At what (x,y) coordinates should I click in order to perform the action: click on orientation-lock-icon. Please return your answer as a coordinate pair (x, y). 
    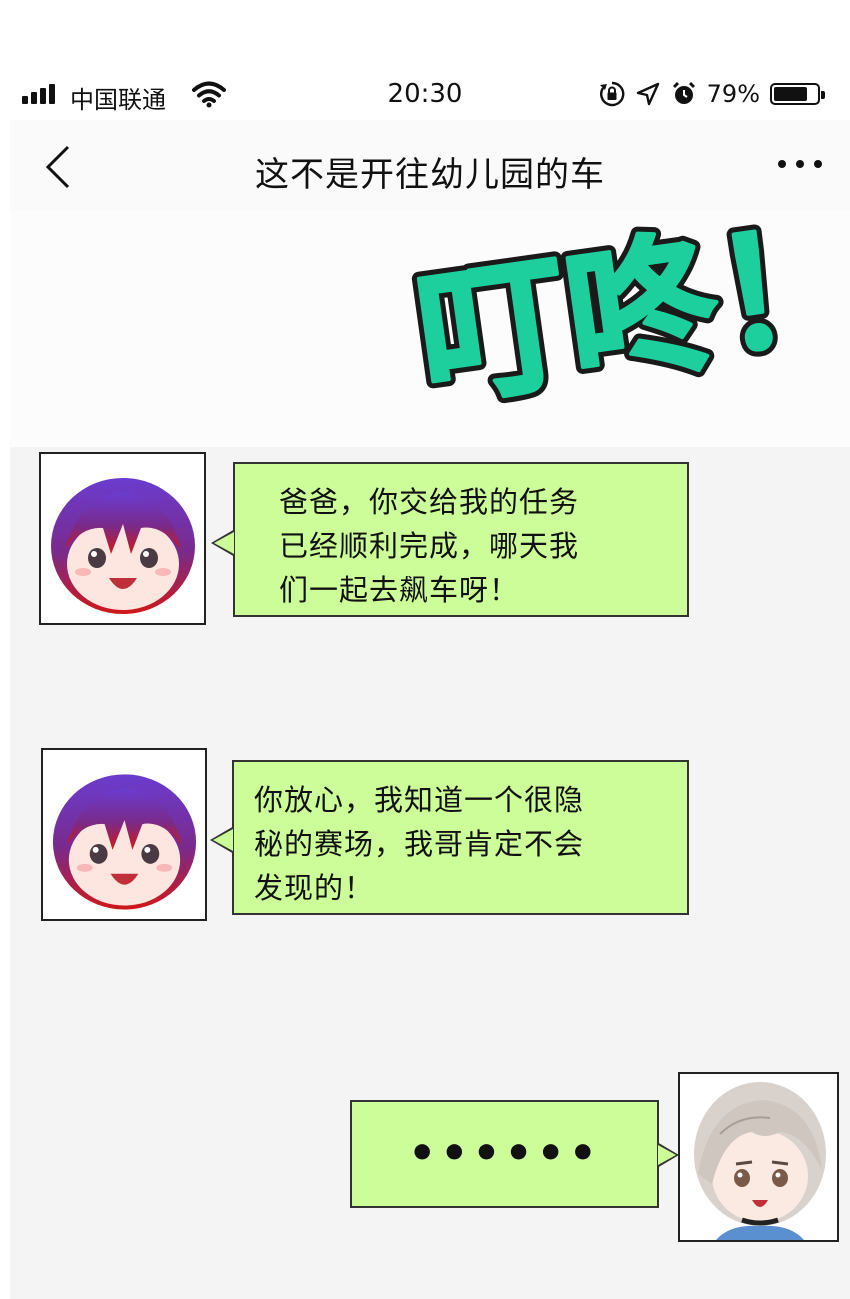
    Looking at the image, I should click on (612, 94).